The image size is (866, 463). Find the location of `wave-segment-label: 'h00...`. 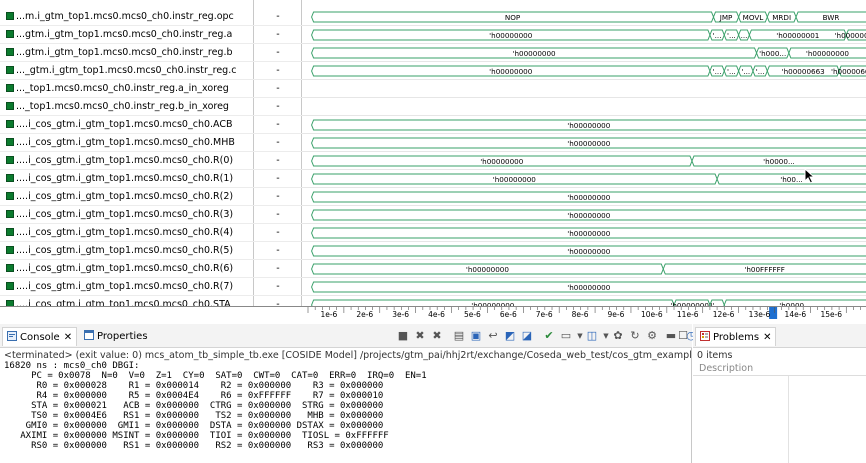

wave-segment-label: 'h00... is located at coordinates (791, 179).